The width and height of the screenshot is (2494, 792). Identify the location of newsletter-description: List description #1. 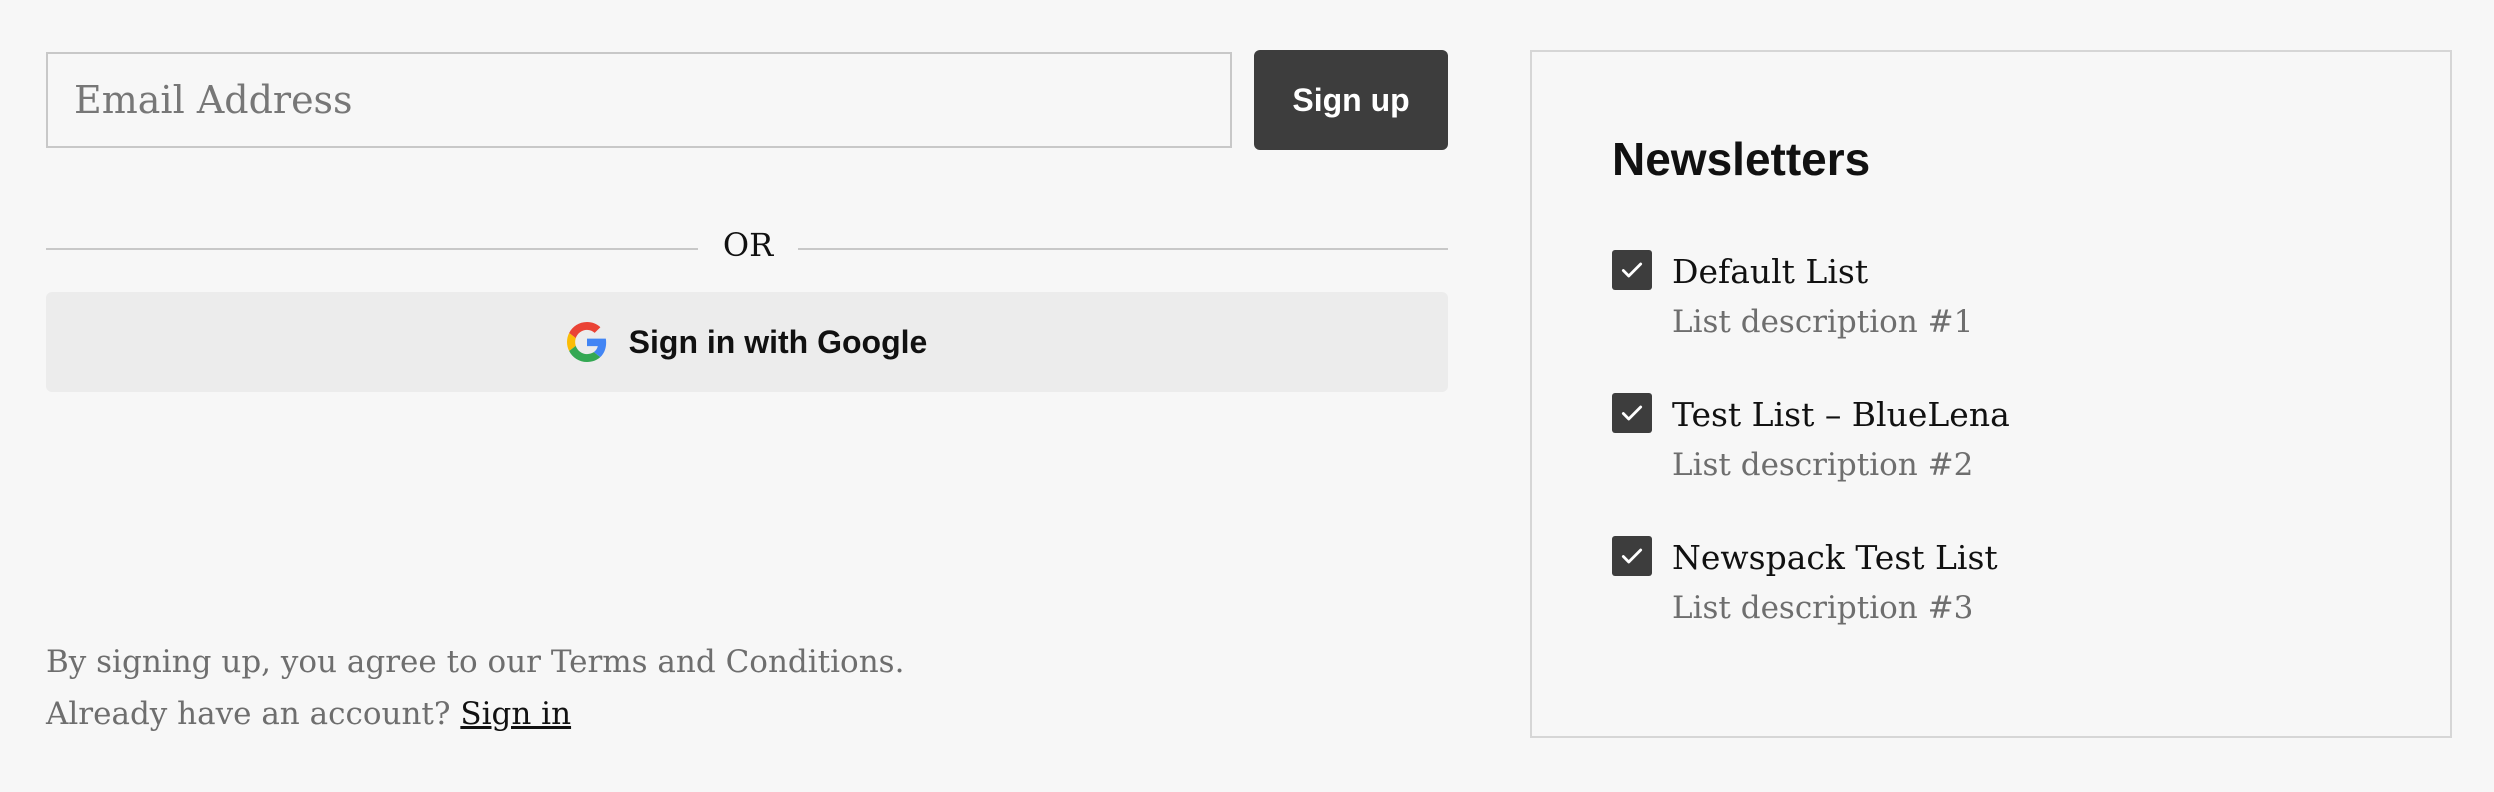
(1823, 322).